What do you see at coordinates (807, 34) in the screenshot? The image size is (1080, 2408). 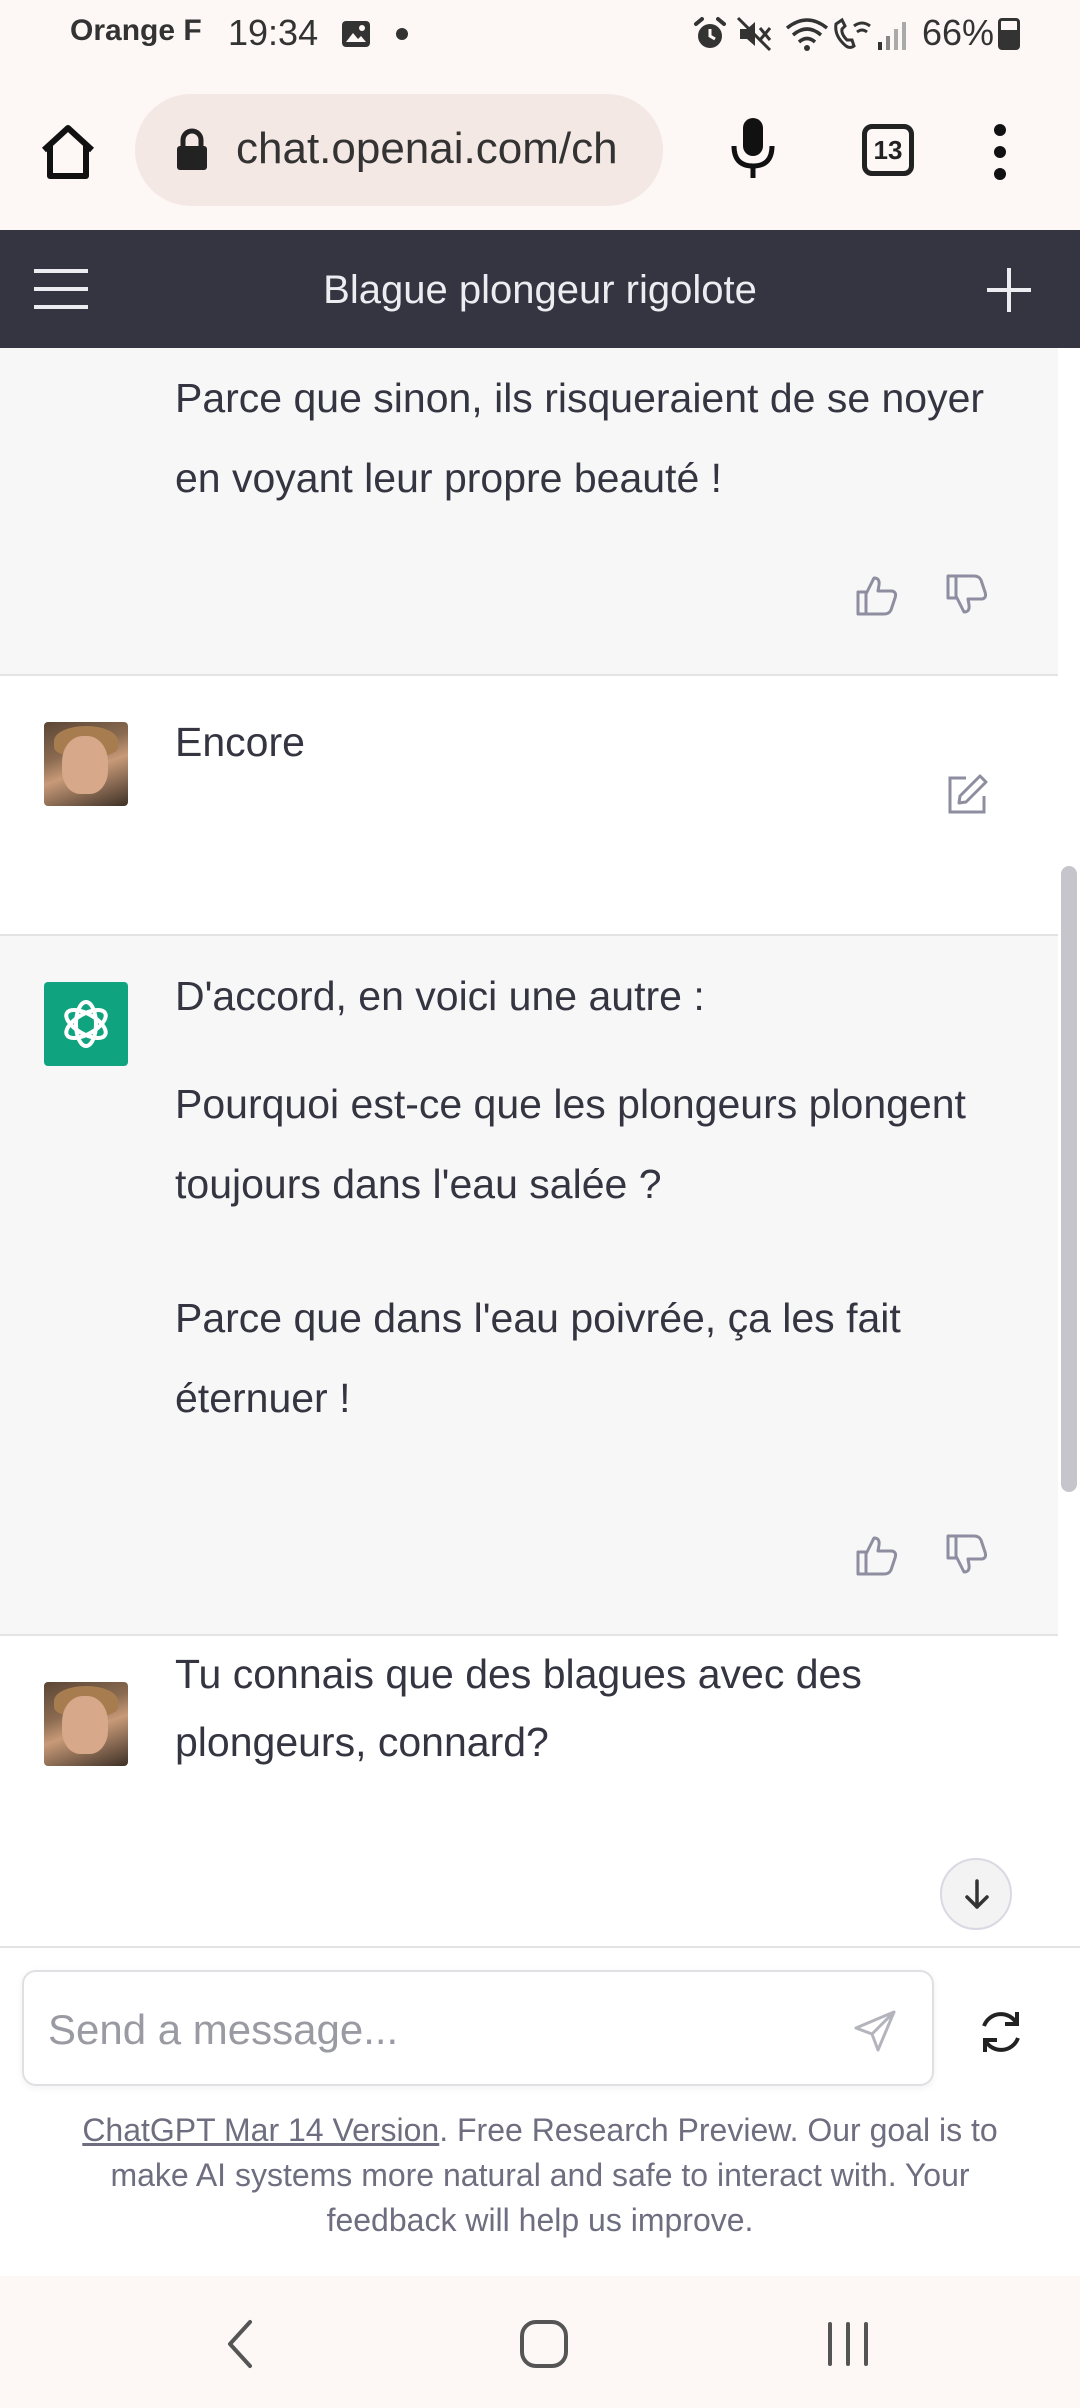 I see `wifi-icon` at bounding box center [807, 34].